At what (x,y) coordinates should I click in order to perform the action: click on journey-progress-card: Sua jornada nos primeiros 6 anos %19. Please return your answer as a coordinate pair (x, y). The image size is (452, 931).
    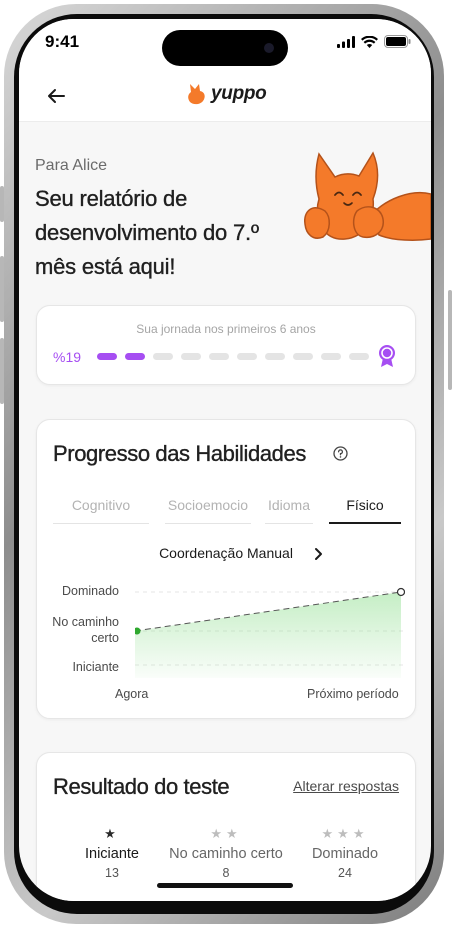
    Looking at the image, I should click on (226, 345).